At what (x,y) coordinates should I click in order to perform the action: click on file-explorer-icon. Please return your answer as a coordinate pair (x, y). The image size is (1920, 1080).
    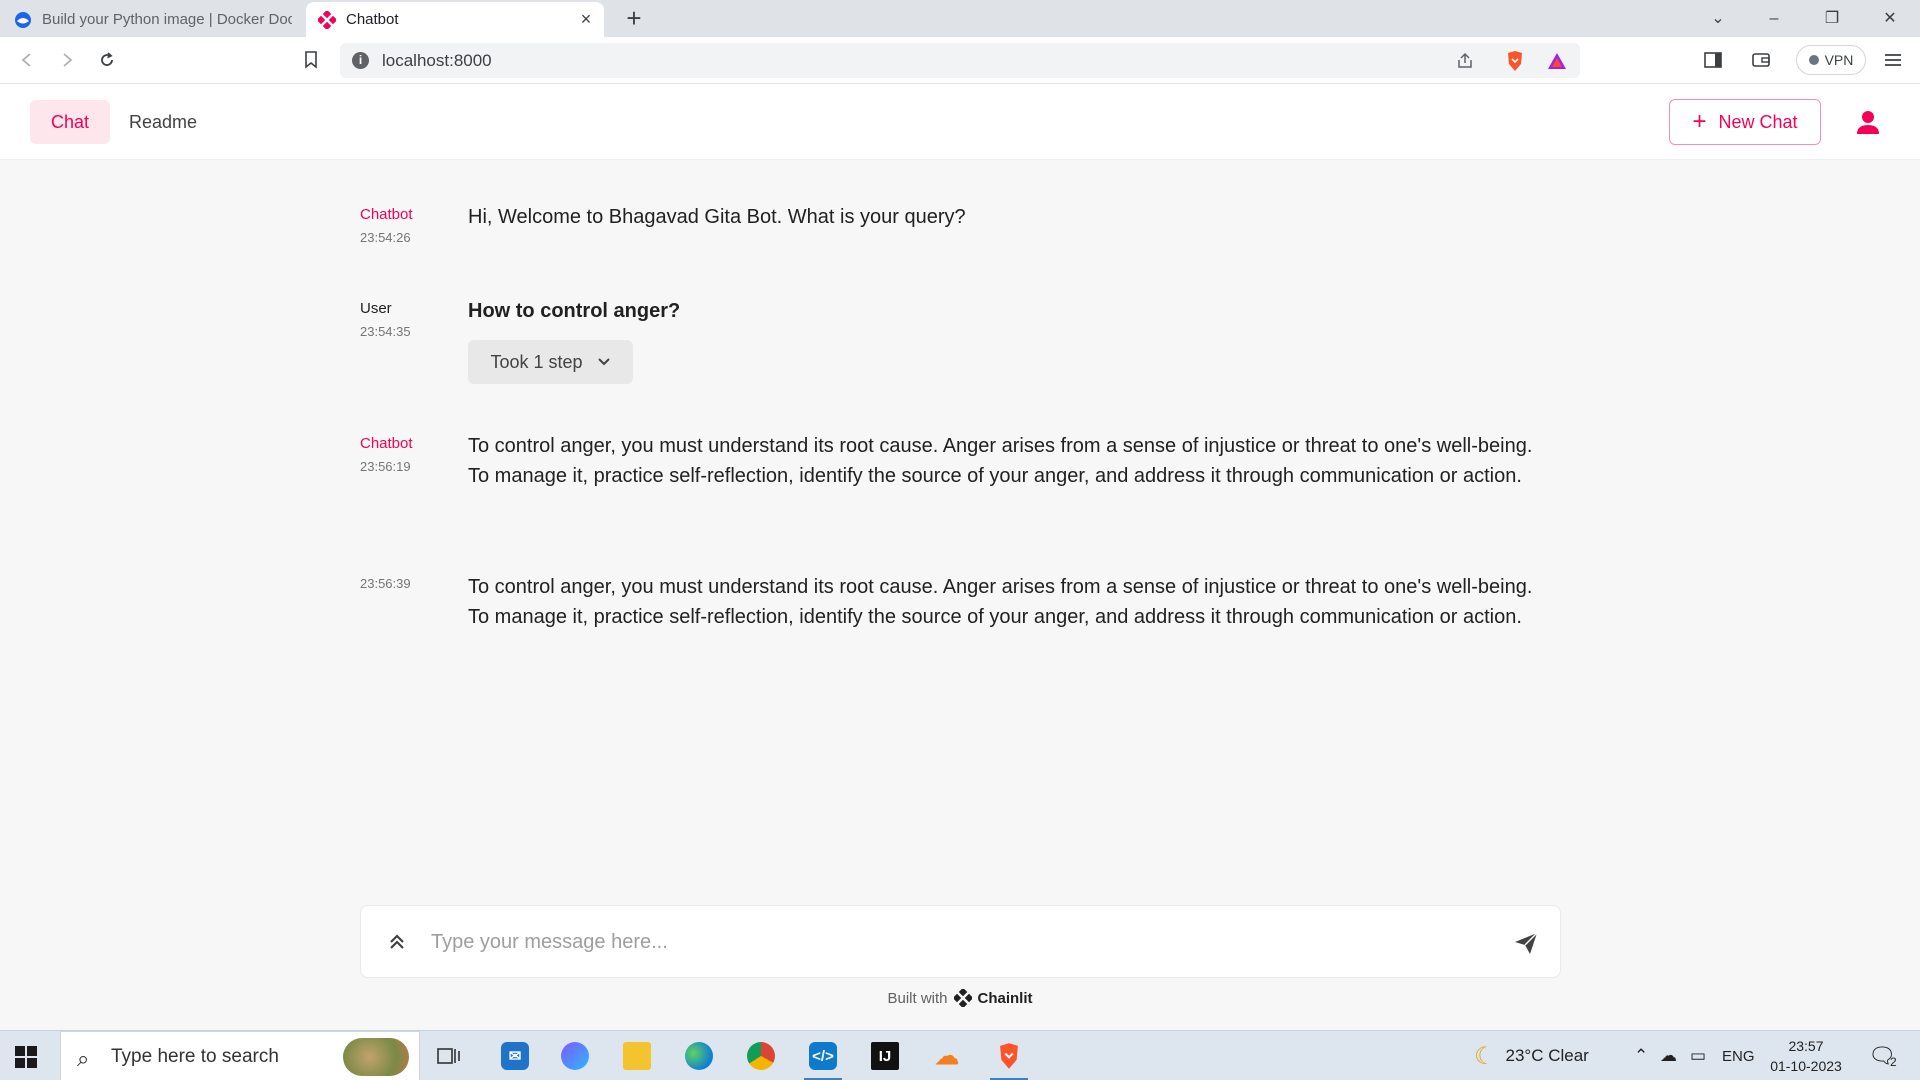
    Looking at the image, I should click on (637, 1055).